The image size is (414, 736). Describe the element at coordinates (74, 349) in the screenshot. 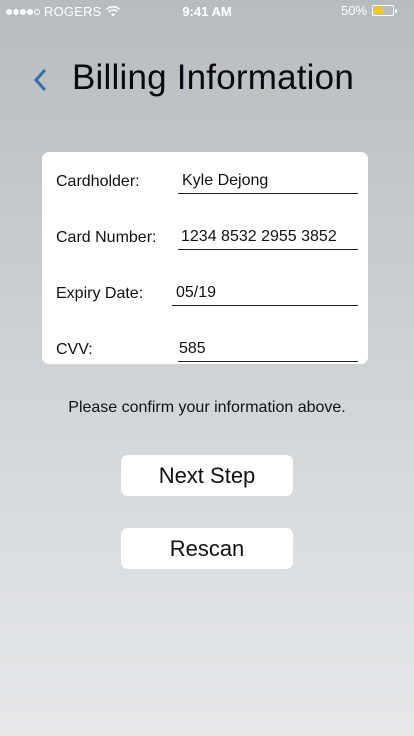

I see `cvv-label: CVV:` at that location.